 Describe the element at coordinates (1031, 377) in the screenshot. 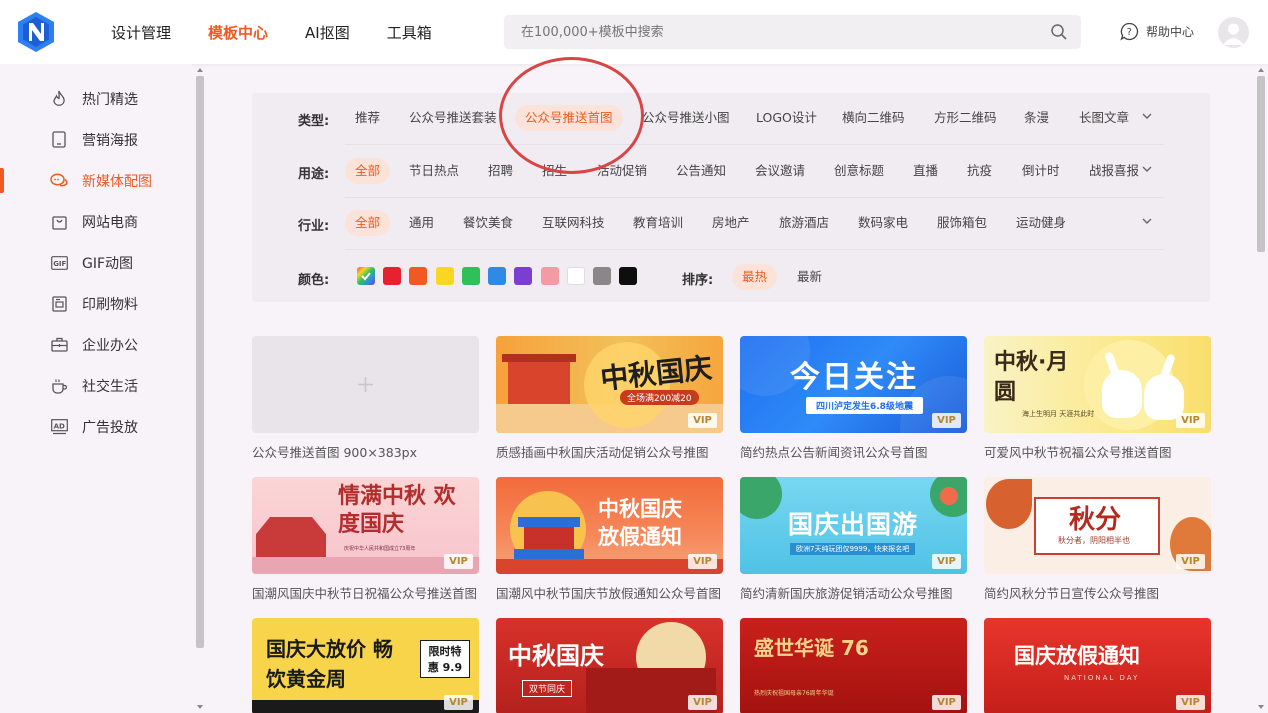

I see `template-headline: 中秋·月圆` at that location.